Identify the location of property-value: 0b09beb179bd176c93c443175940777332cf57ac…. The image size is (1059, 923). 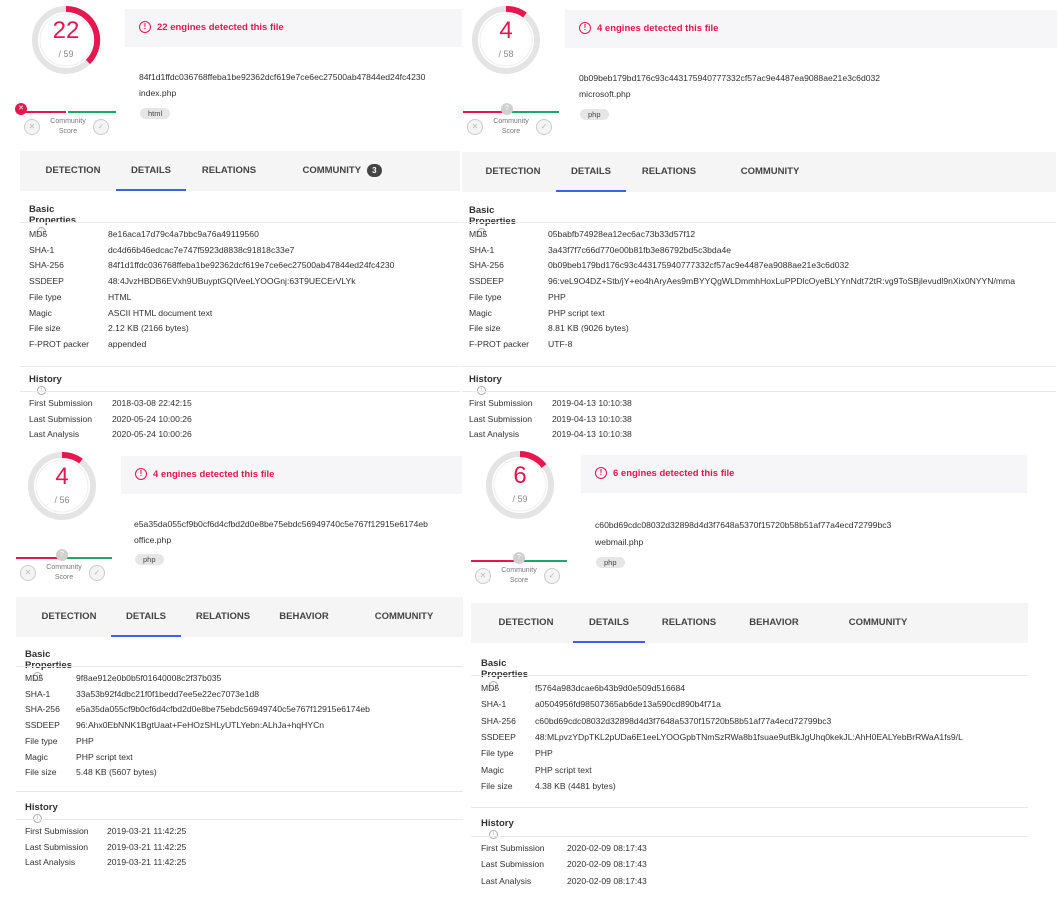
(698, 265).